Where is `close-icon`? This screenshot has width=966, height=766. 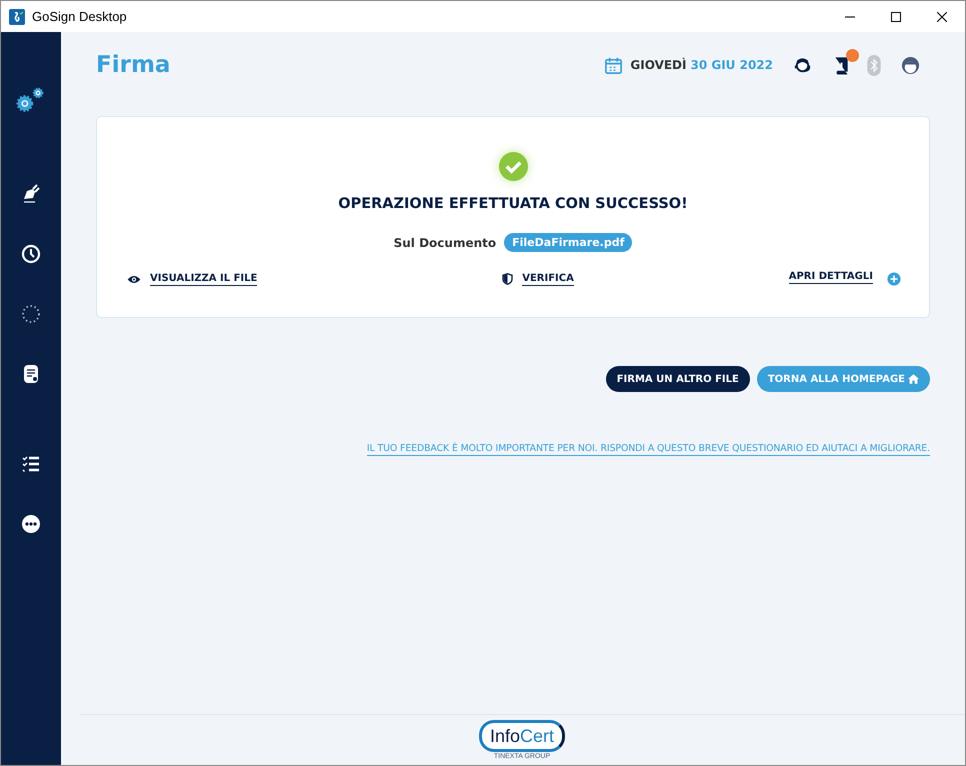
close-icon is located at coordinates (942, 17).